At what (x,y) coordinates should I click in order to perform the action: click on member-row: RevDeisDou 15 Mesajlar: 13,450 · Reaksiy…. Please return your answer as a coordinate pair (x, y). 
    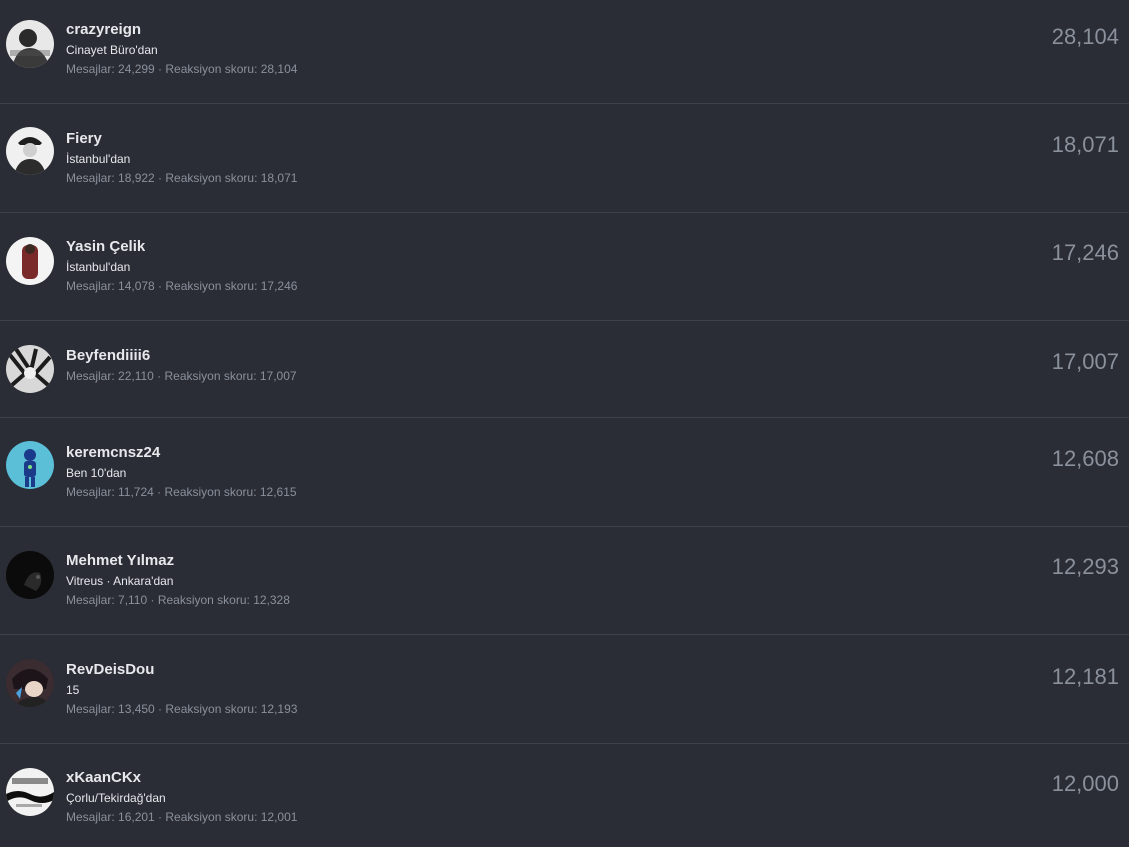
    Looking at the image, I should click on (564, 689).